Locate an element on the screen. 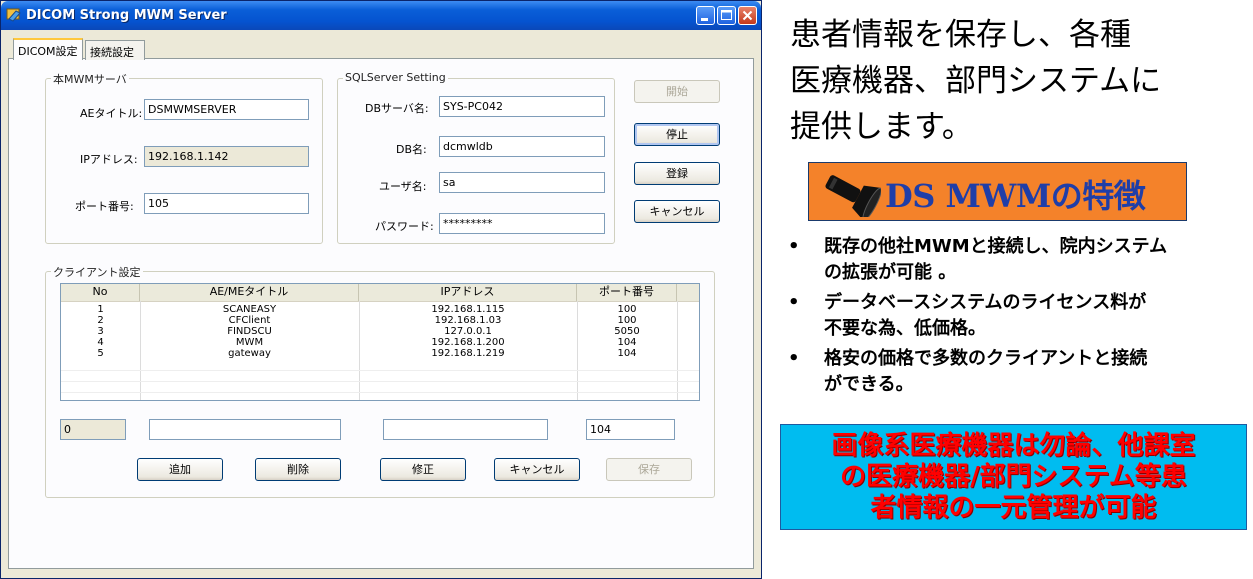  title-bar: DICOM Strong MWM Server is located at coordinates (381, 15).